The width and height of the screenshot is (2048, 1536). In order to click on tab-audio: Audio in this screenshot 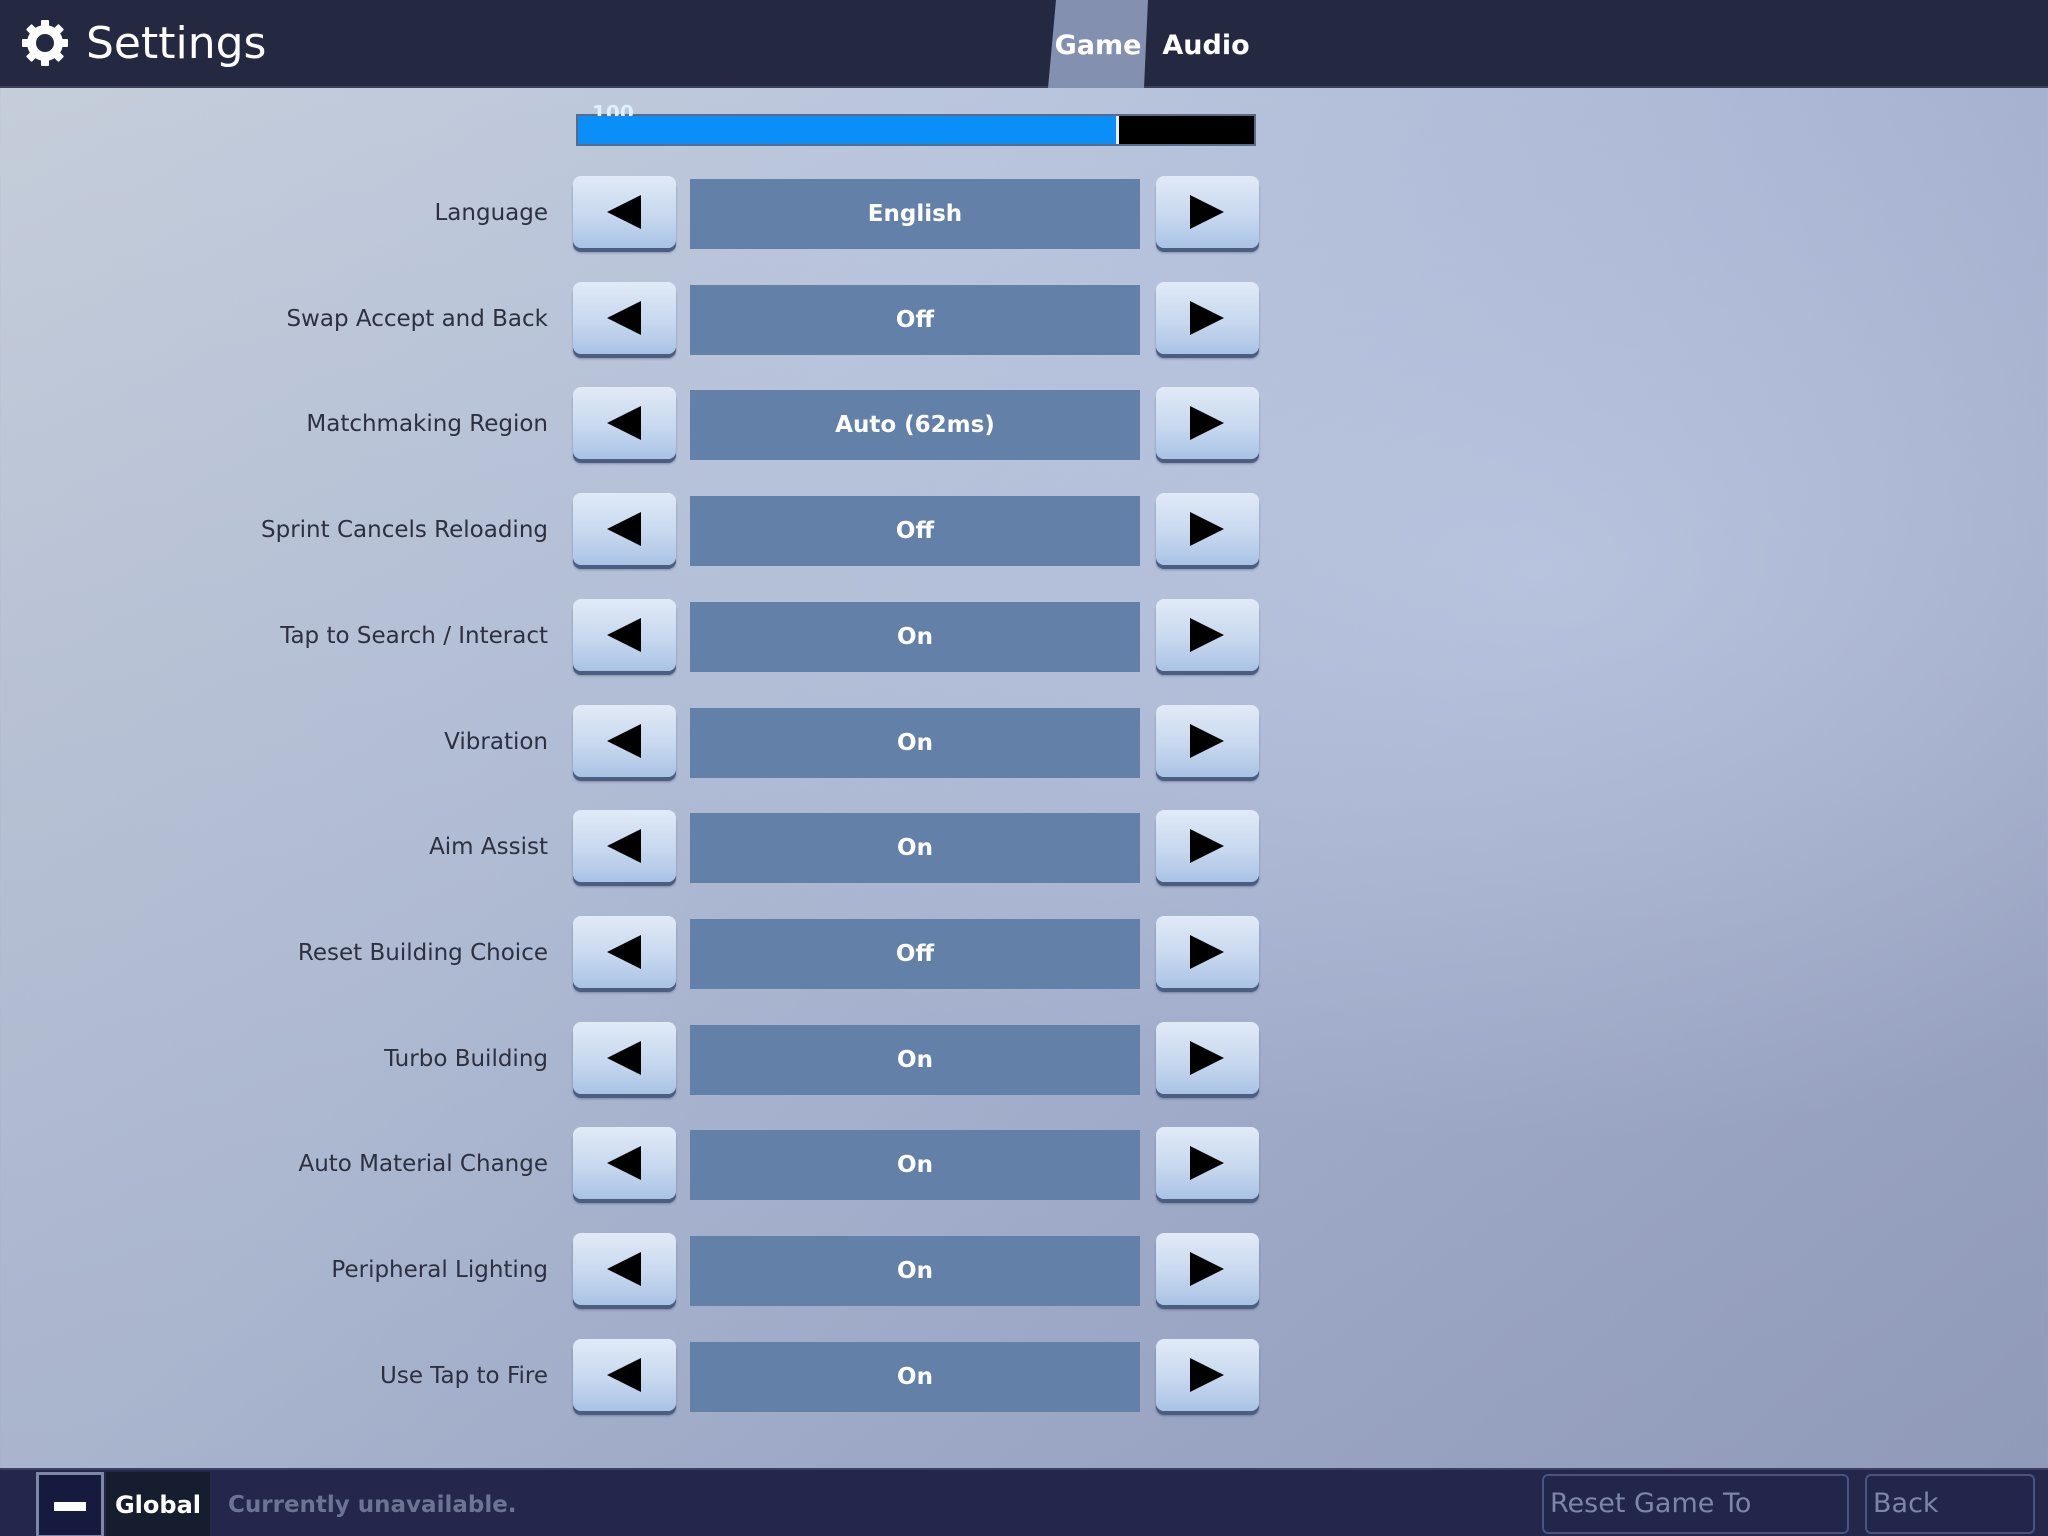, I will do `click(1206, 44)`.